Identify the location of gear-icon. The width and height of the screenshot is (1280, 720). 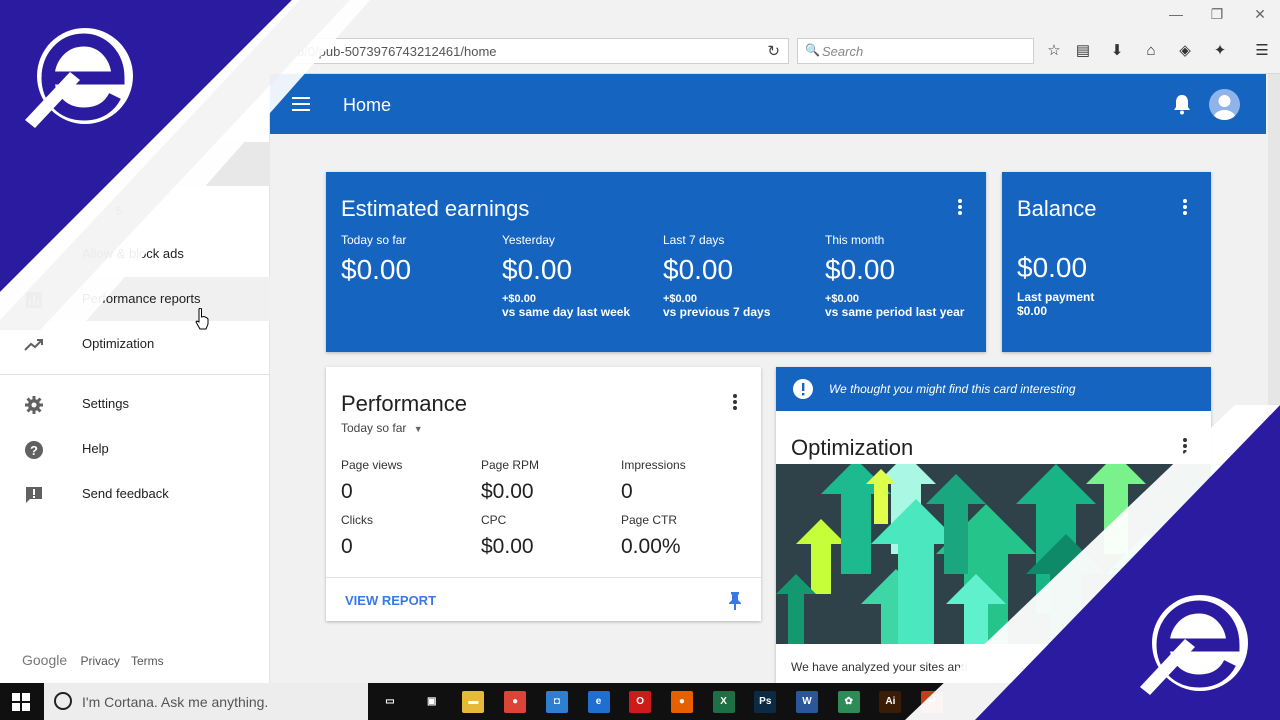
(34, 405).